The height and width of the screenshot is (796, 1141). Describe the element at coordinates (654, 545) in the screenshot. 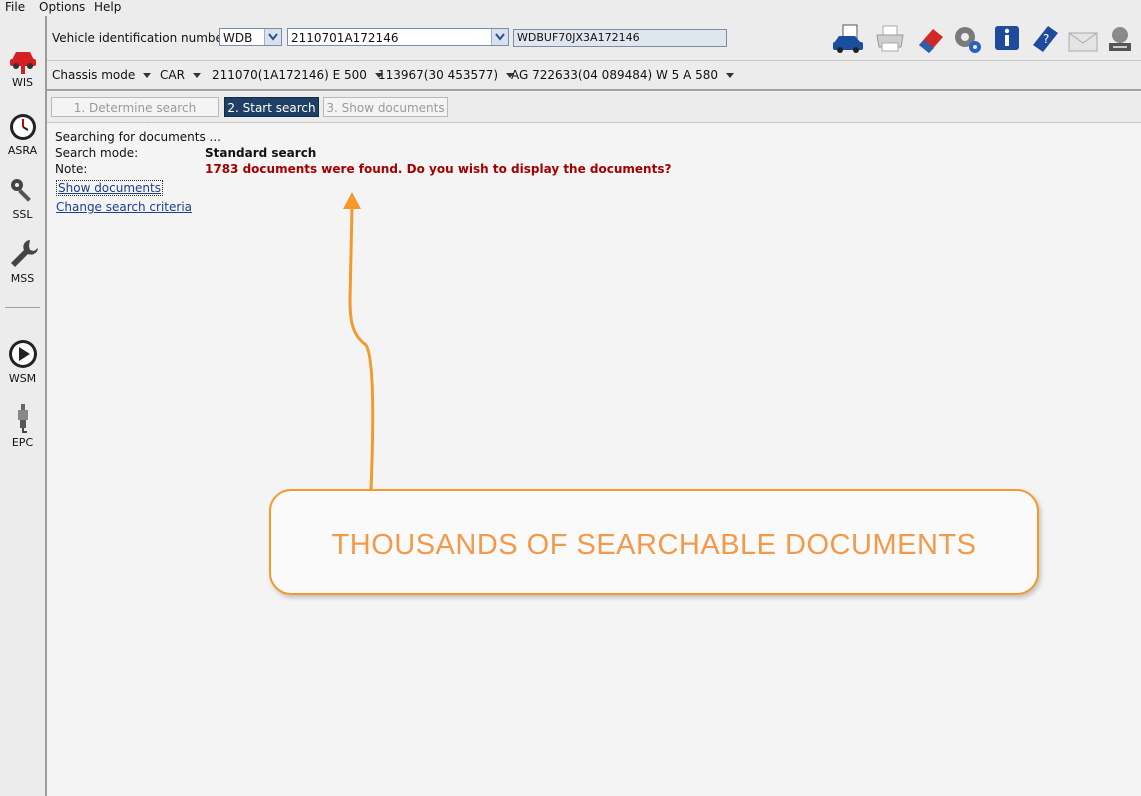

I see `callout-text: THOUSANDS OF SEARCHABLE DOCUMENTS` at that location.